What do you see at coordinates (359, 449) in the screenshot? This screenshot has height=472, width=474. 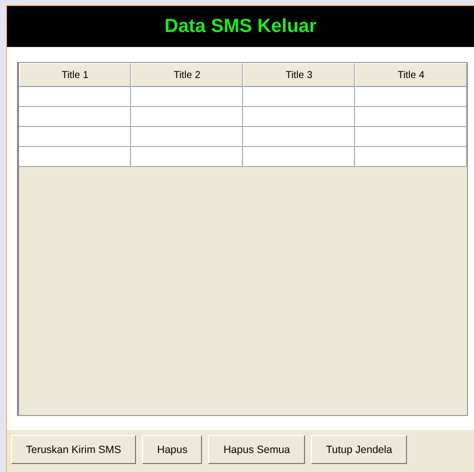 I see `action-button: Tutup Jendela` at bounding box center [359, 449].